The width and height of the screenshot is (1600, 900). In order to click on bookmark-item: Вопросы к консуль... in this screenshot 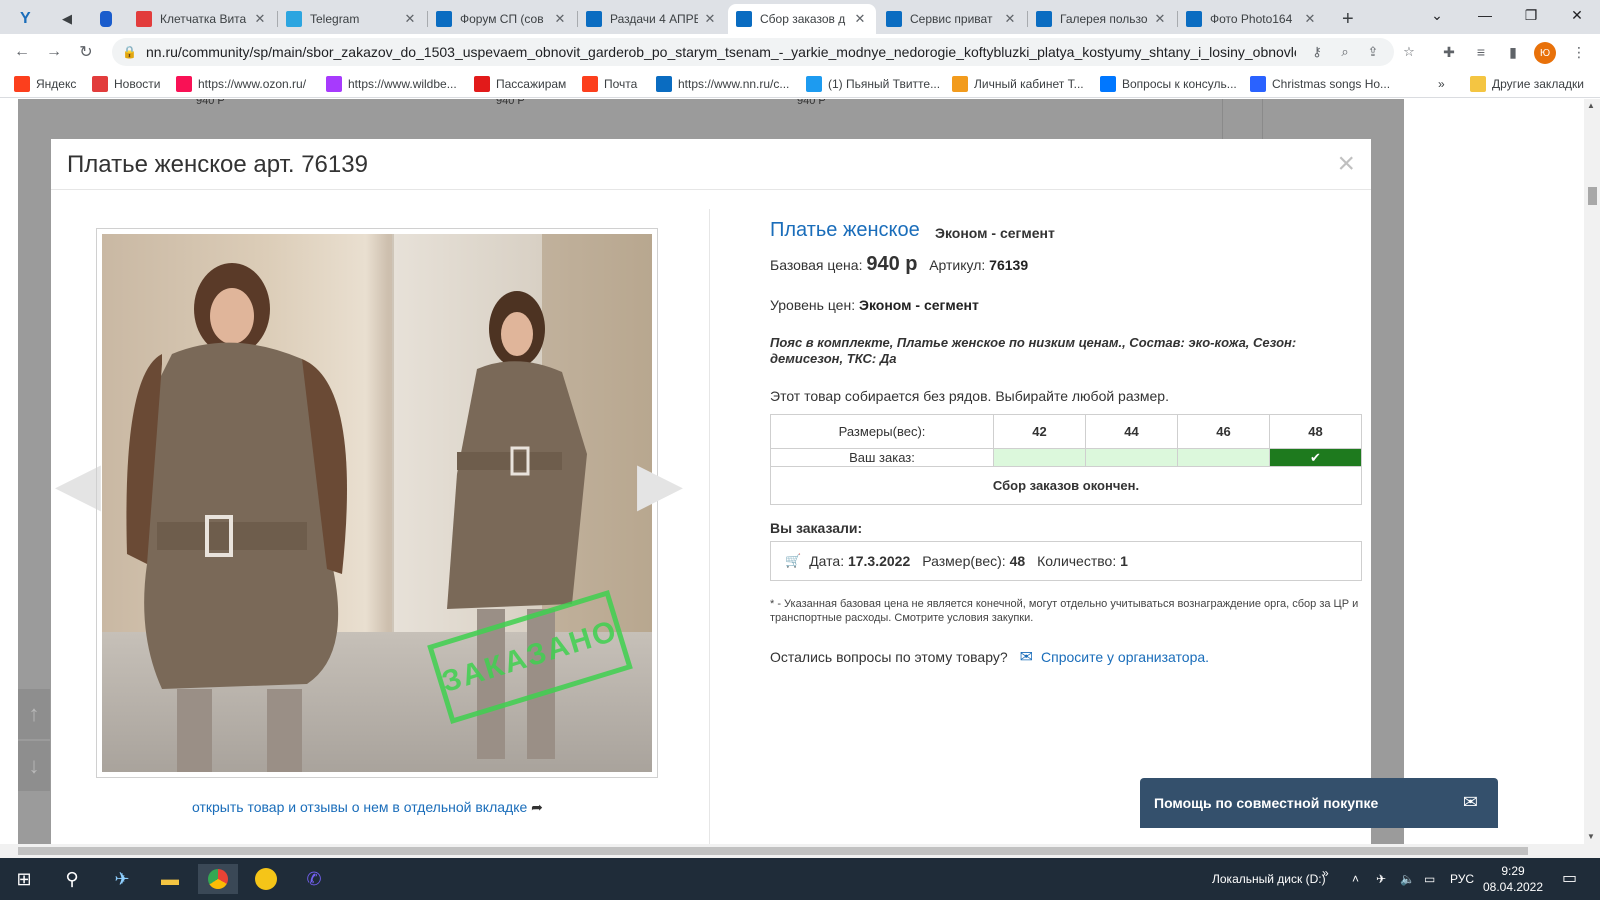, I will do `click(1168, 84)`.